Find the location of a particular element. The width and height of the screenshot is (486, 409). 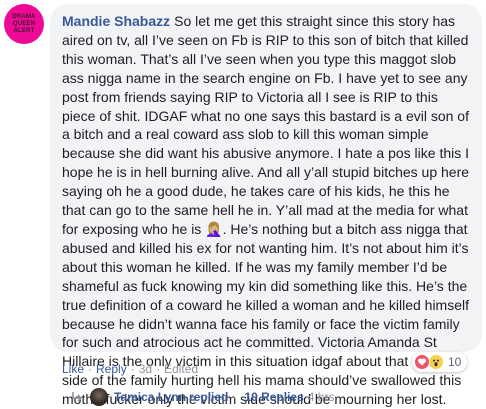

comment-actions: Like · Reply · 3d · Edited is located at coordinates (130, 369).